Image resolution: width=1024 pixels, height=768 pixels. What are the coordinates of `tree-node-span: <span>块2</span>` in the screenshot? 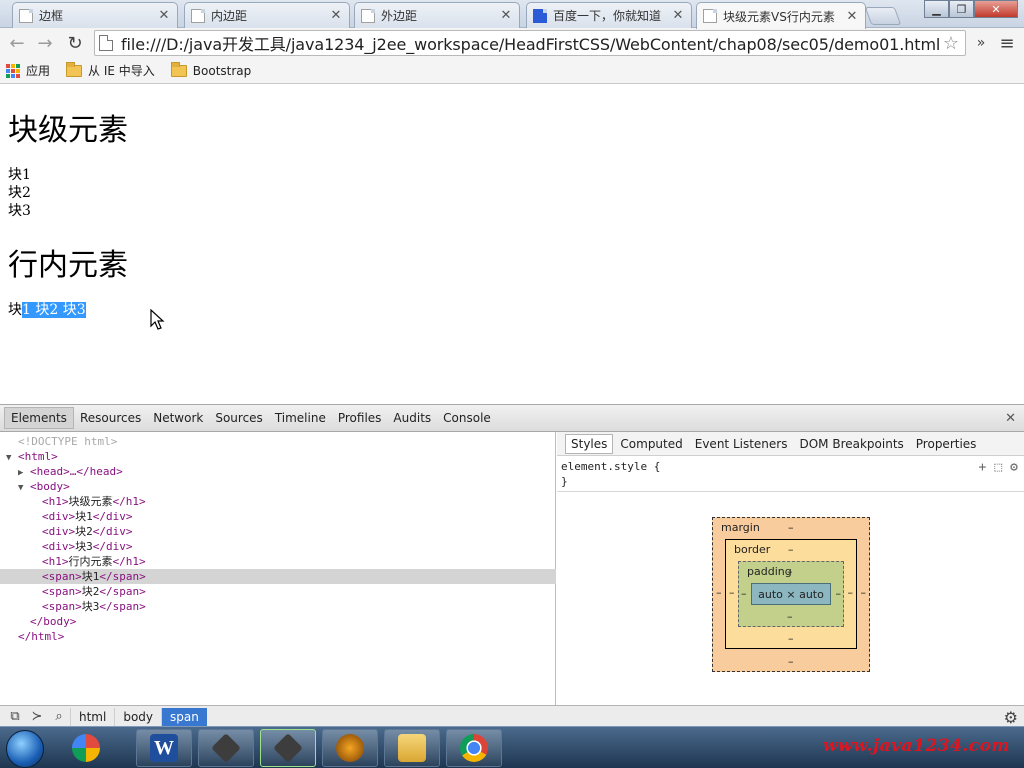 It's located at (278, 591).